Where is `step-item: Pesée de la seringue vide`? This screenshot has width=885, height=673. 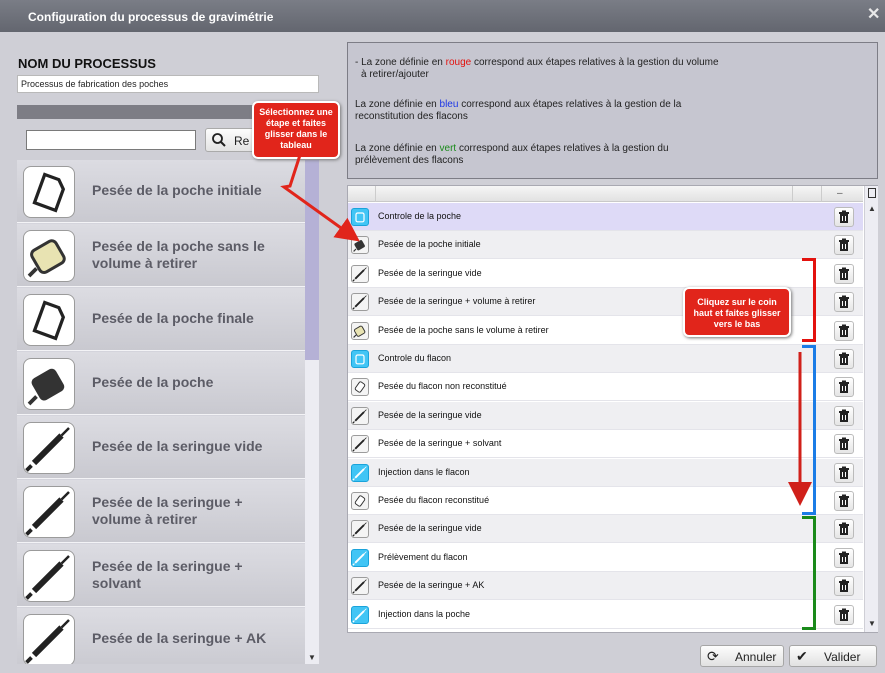 step-item: Pesée de la seringue vide is located at coordinates (162, 447).